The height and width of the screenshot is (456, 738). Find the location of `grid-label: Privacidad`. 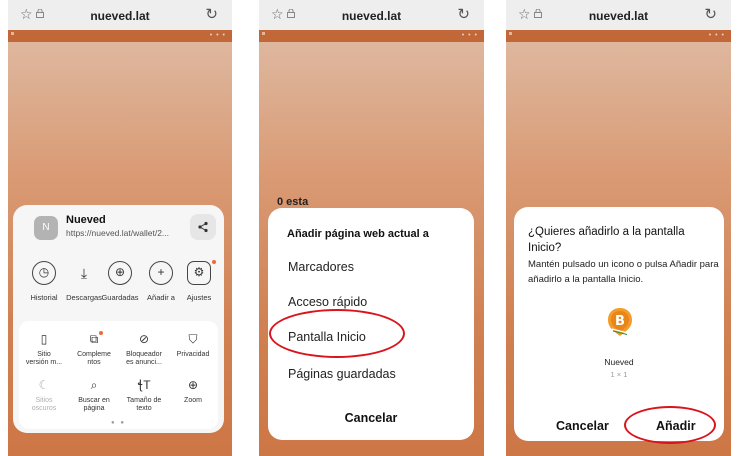

grid-label: Privacidad is located at coordinates (193, 355).